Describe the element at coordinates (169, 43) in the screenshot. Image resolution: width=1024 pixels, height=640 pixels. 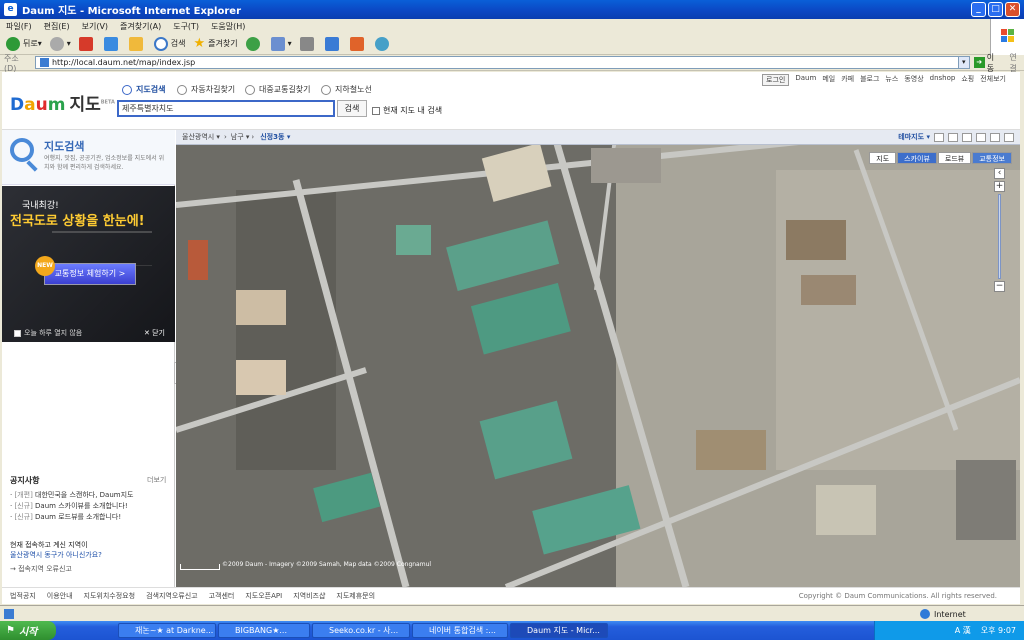
I see `search-toolbar-button: 검색` at that location.